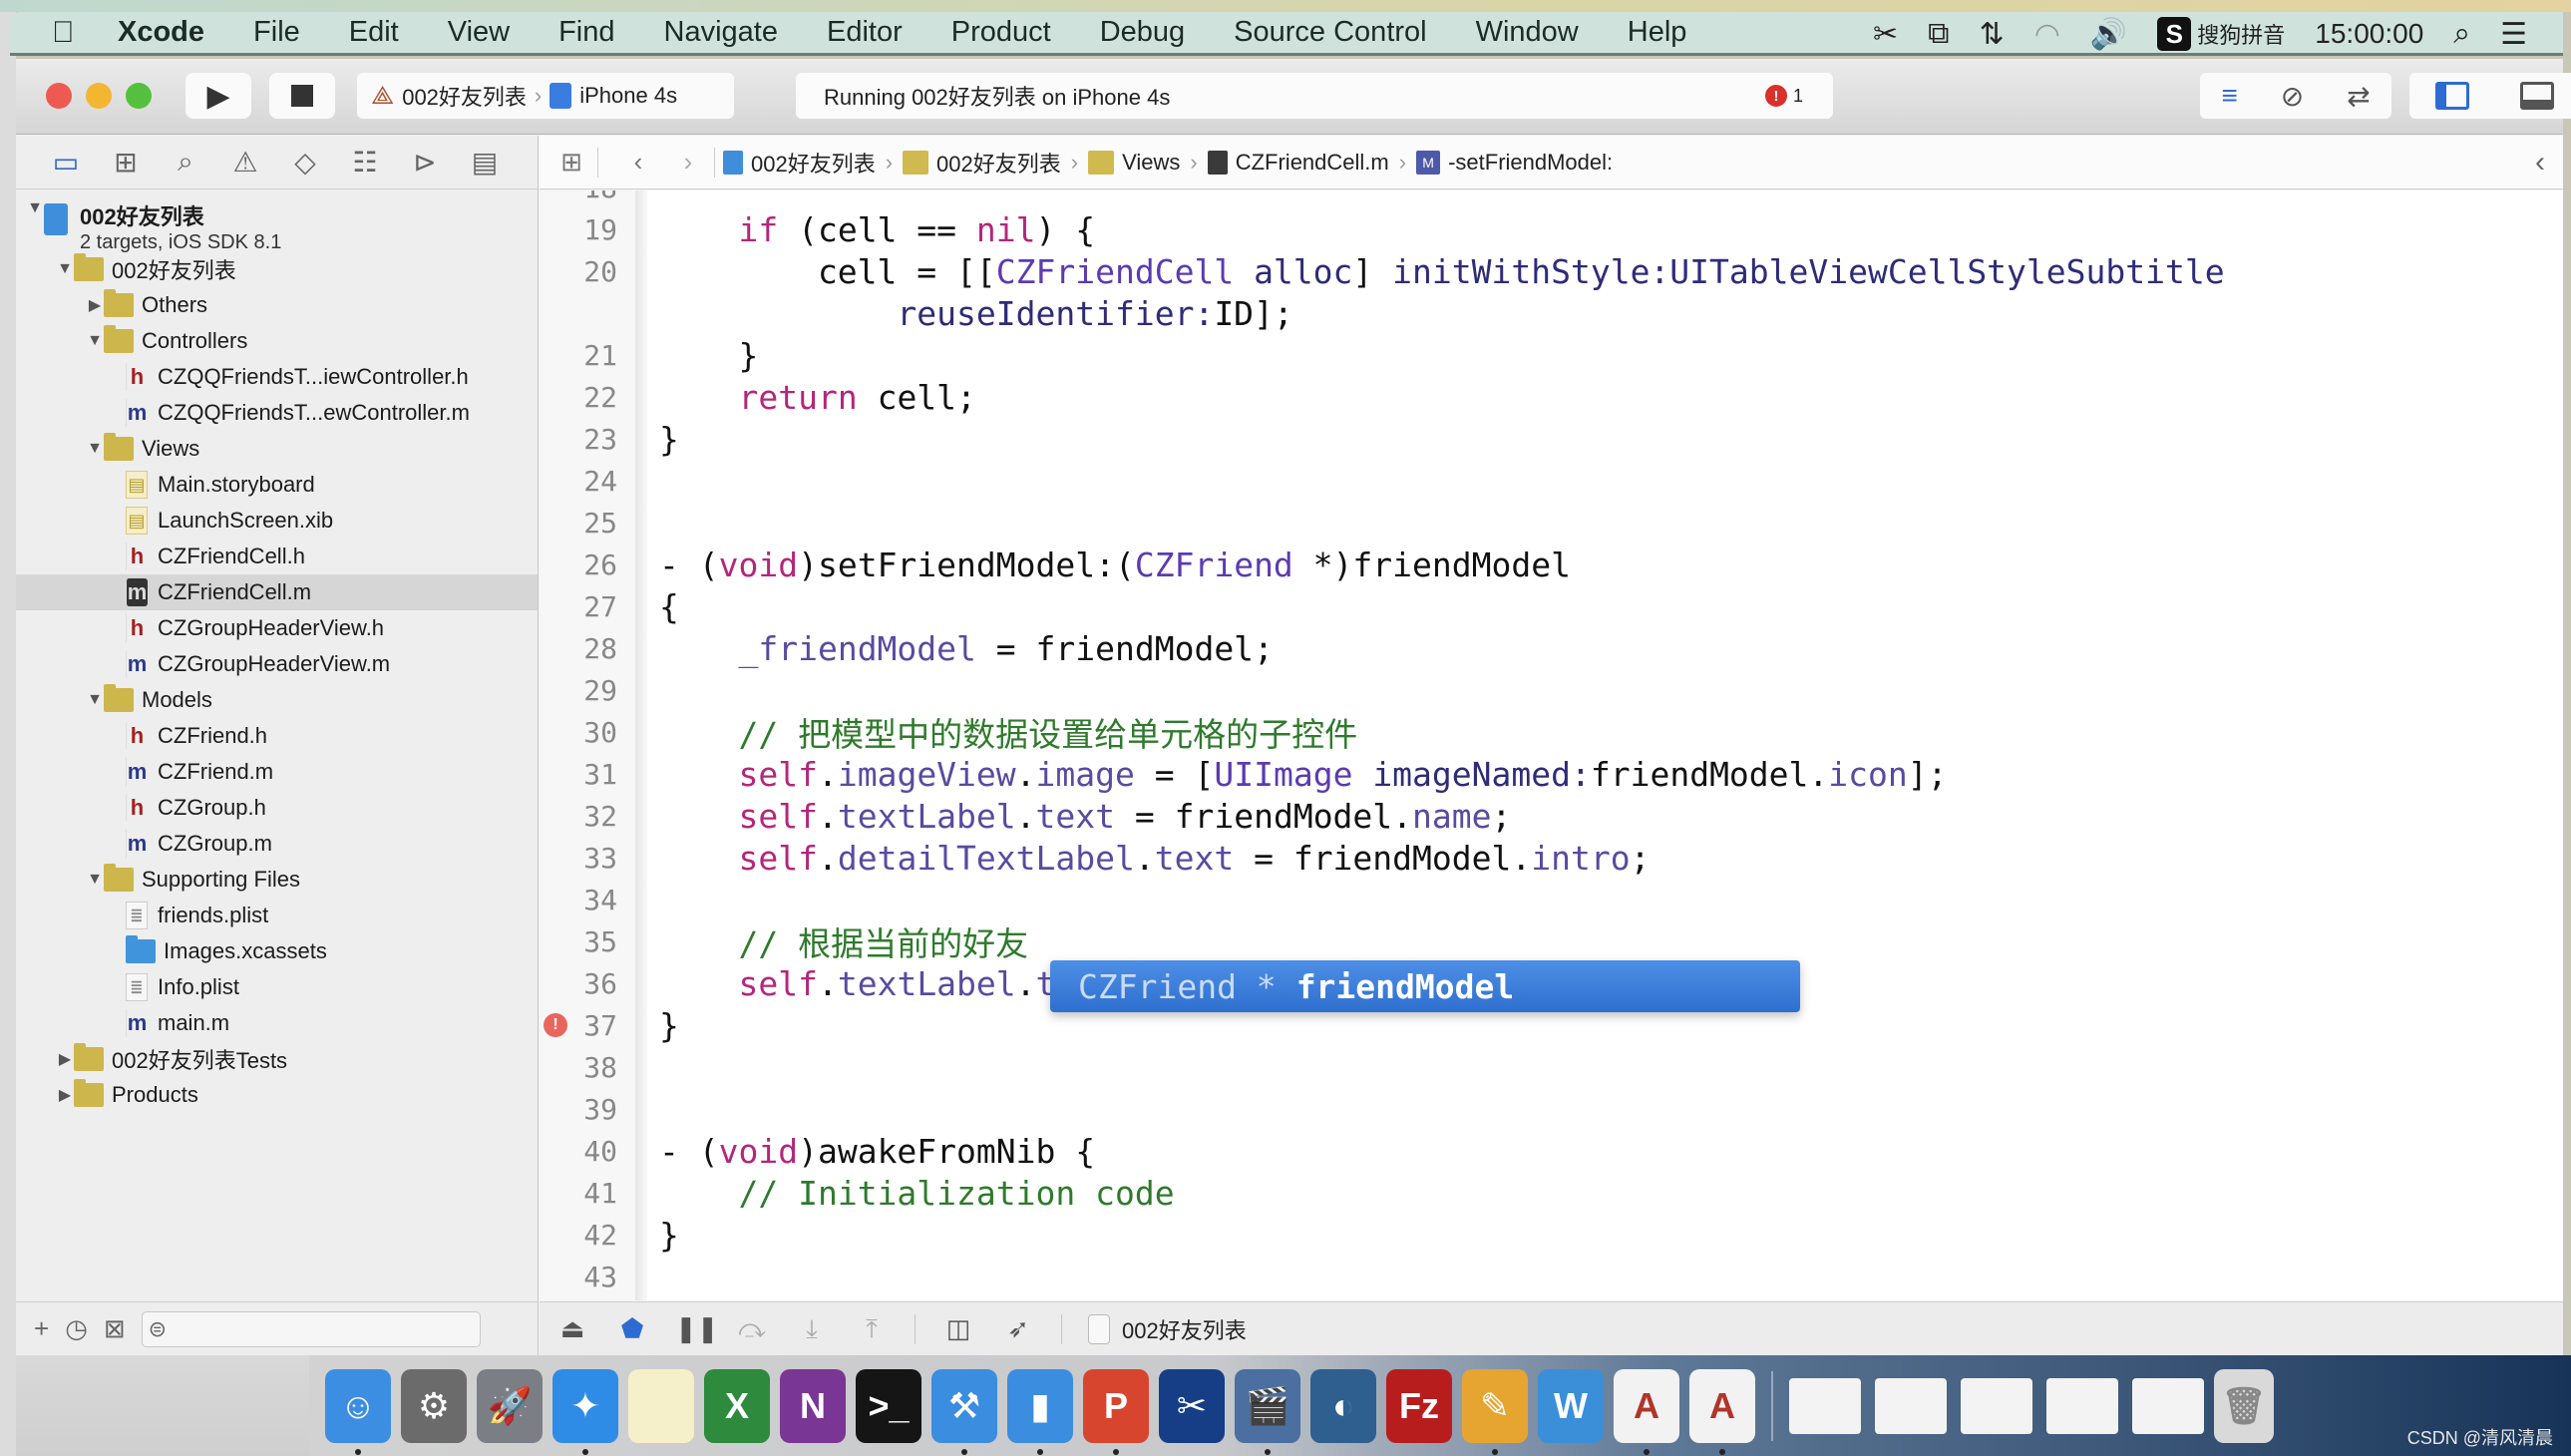 This screenshot has width=2571, height=1456. I want to click on version-editor-icon: ⇄, so click(2358, 96).